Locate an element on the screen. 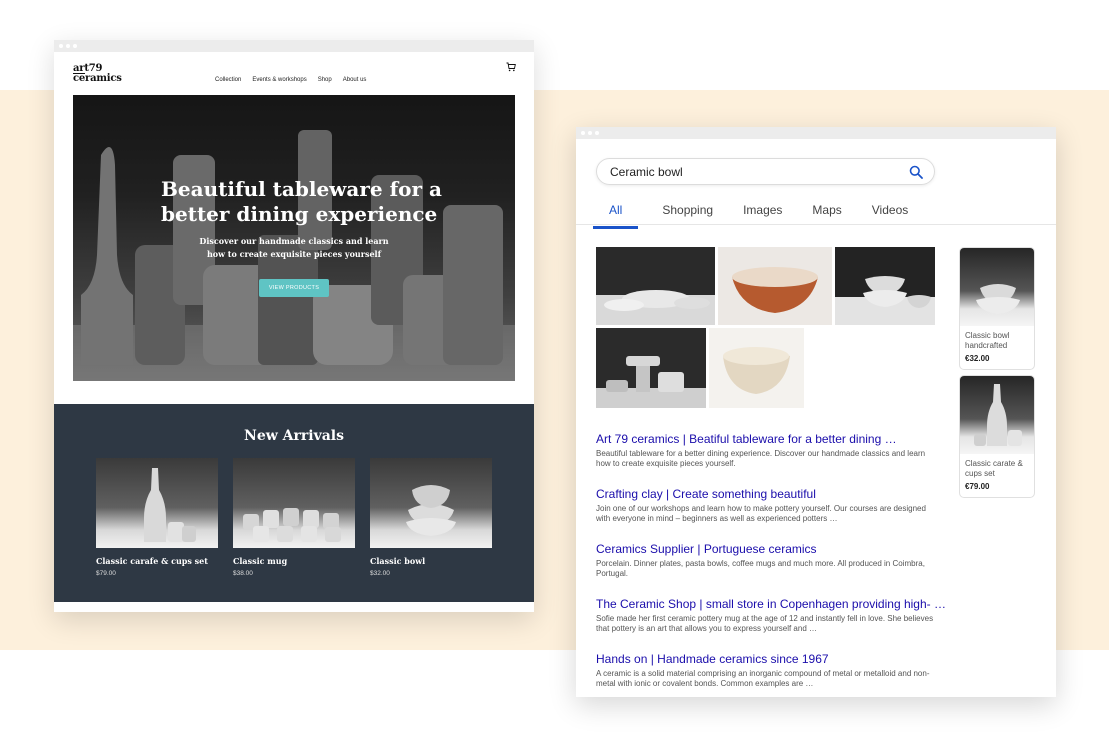  search-query: Ceramic bowl is located at coordinates (646, 172).